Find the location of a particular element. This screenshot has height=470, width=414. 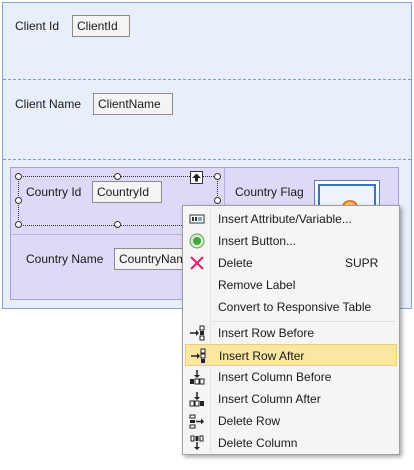

arrow-up-icon is located at coordinates (196, 177).